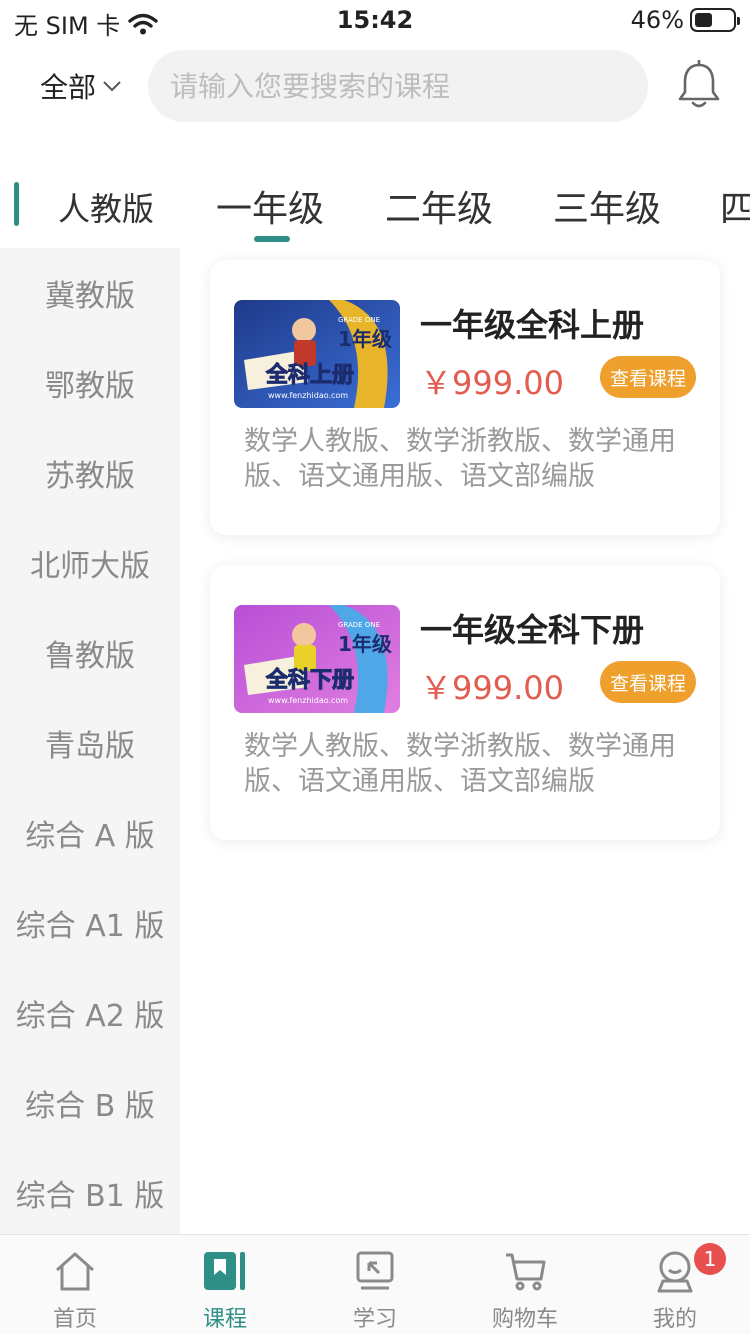 This screenshot has width=750, height=1334. I want to click on home-icon, so click(75, 1271).